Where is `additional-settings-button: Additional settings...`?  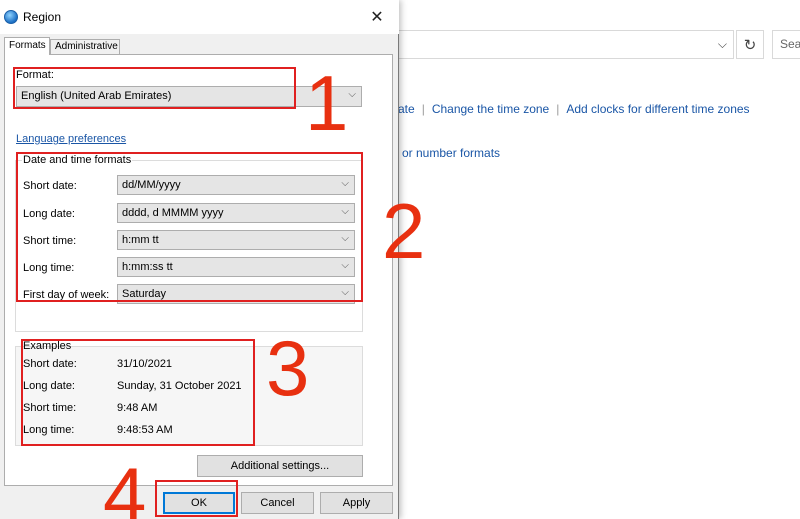
additional-settings-button: Additional settings... is located at coordinates (280, 466).